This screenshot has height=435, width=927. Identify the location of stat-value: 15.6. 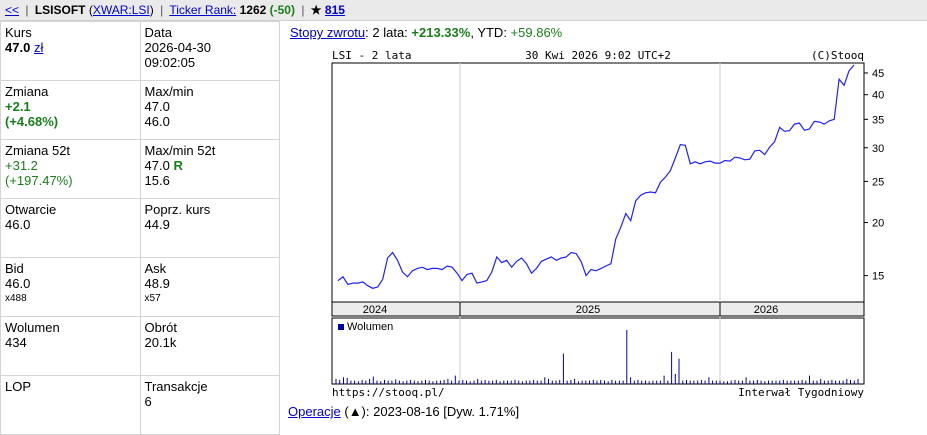
(157, 180).